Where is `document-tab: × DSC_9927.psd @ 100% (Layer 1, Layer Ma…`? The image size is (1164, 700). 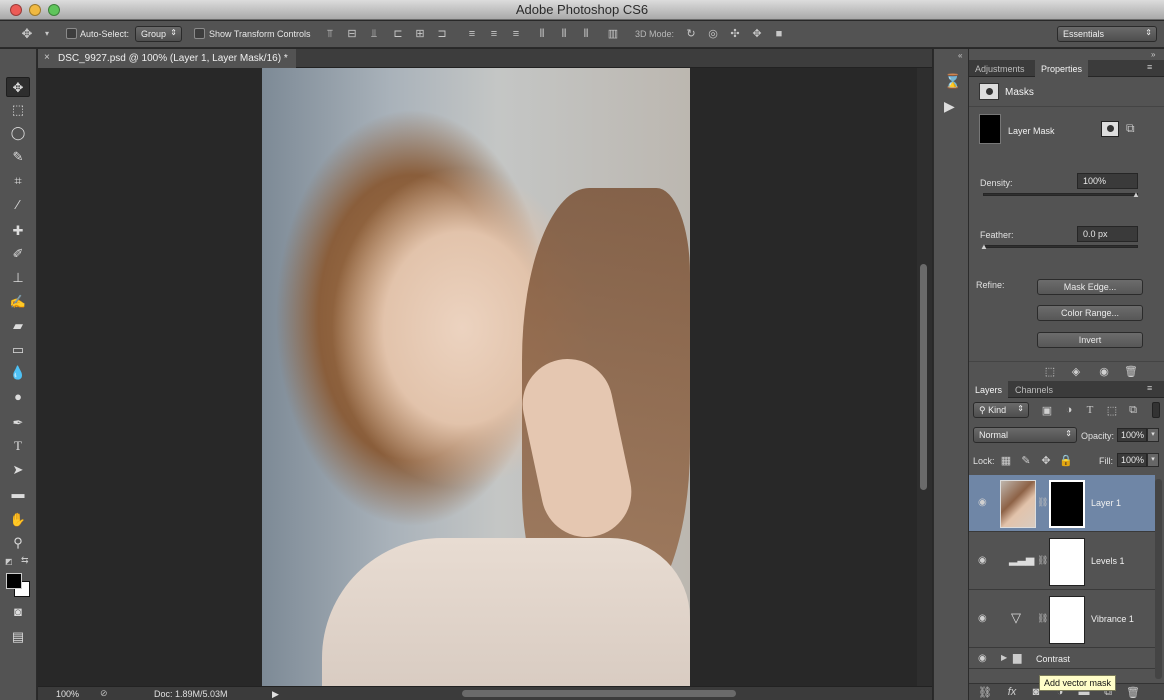
document-tab: × DSC_9927.psd @ 100% (Layer 1, Layer Ma… is located at coordinates (167, 58).